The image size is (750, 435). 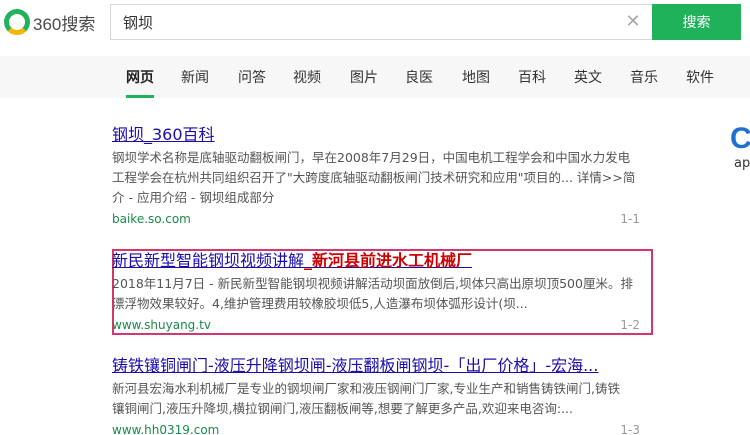 I want to click on result-rank: 1-3, so click(x=630, y=429).